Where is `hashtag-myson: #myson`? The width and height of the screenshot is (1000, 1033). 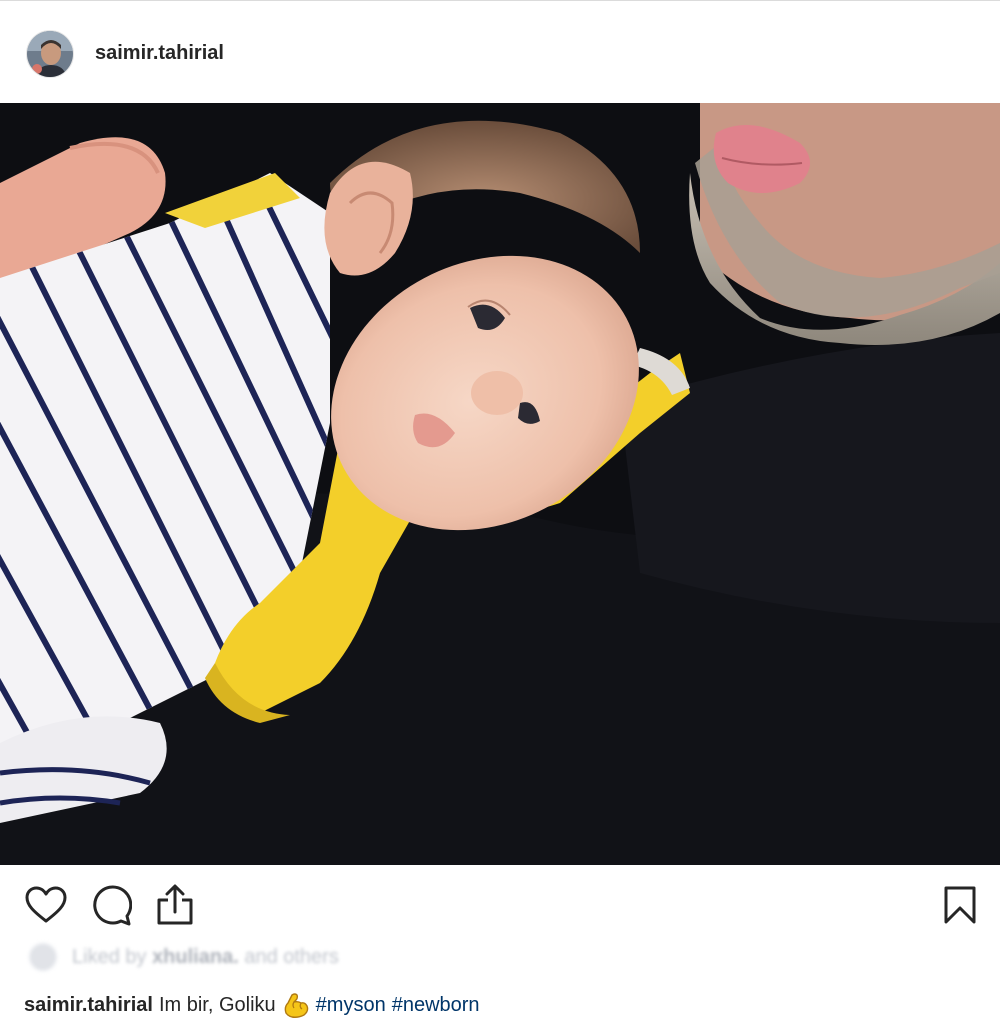
hashtag-myson: #myson is located at coordinates (351, 1005).